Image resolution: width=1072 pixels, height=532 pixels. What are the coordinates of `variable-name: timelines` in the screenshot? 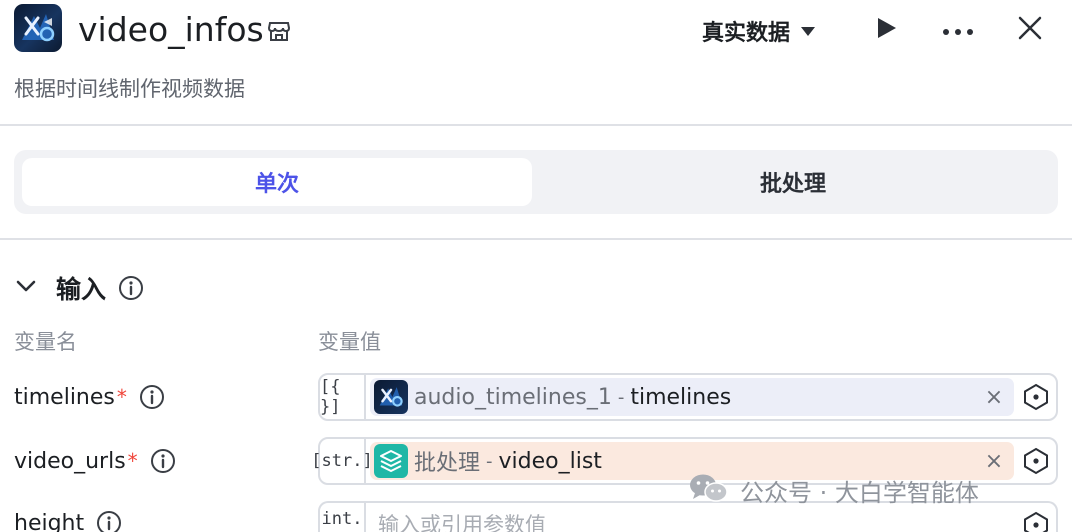 It's located at (64, 397).